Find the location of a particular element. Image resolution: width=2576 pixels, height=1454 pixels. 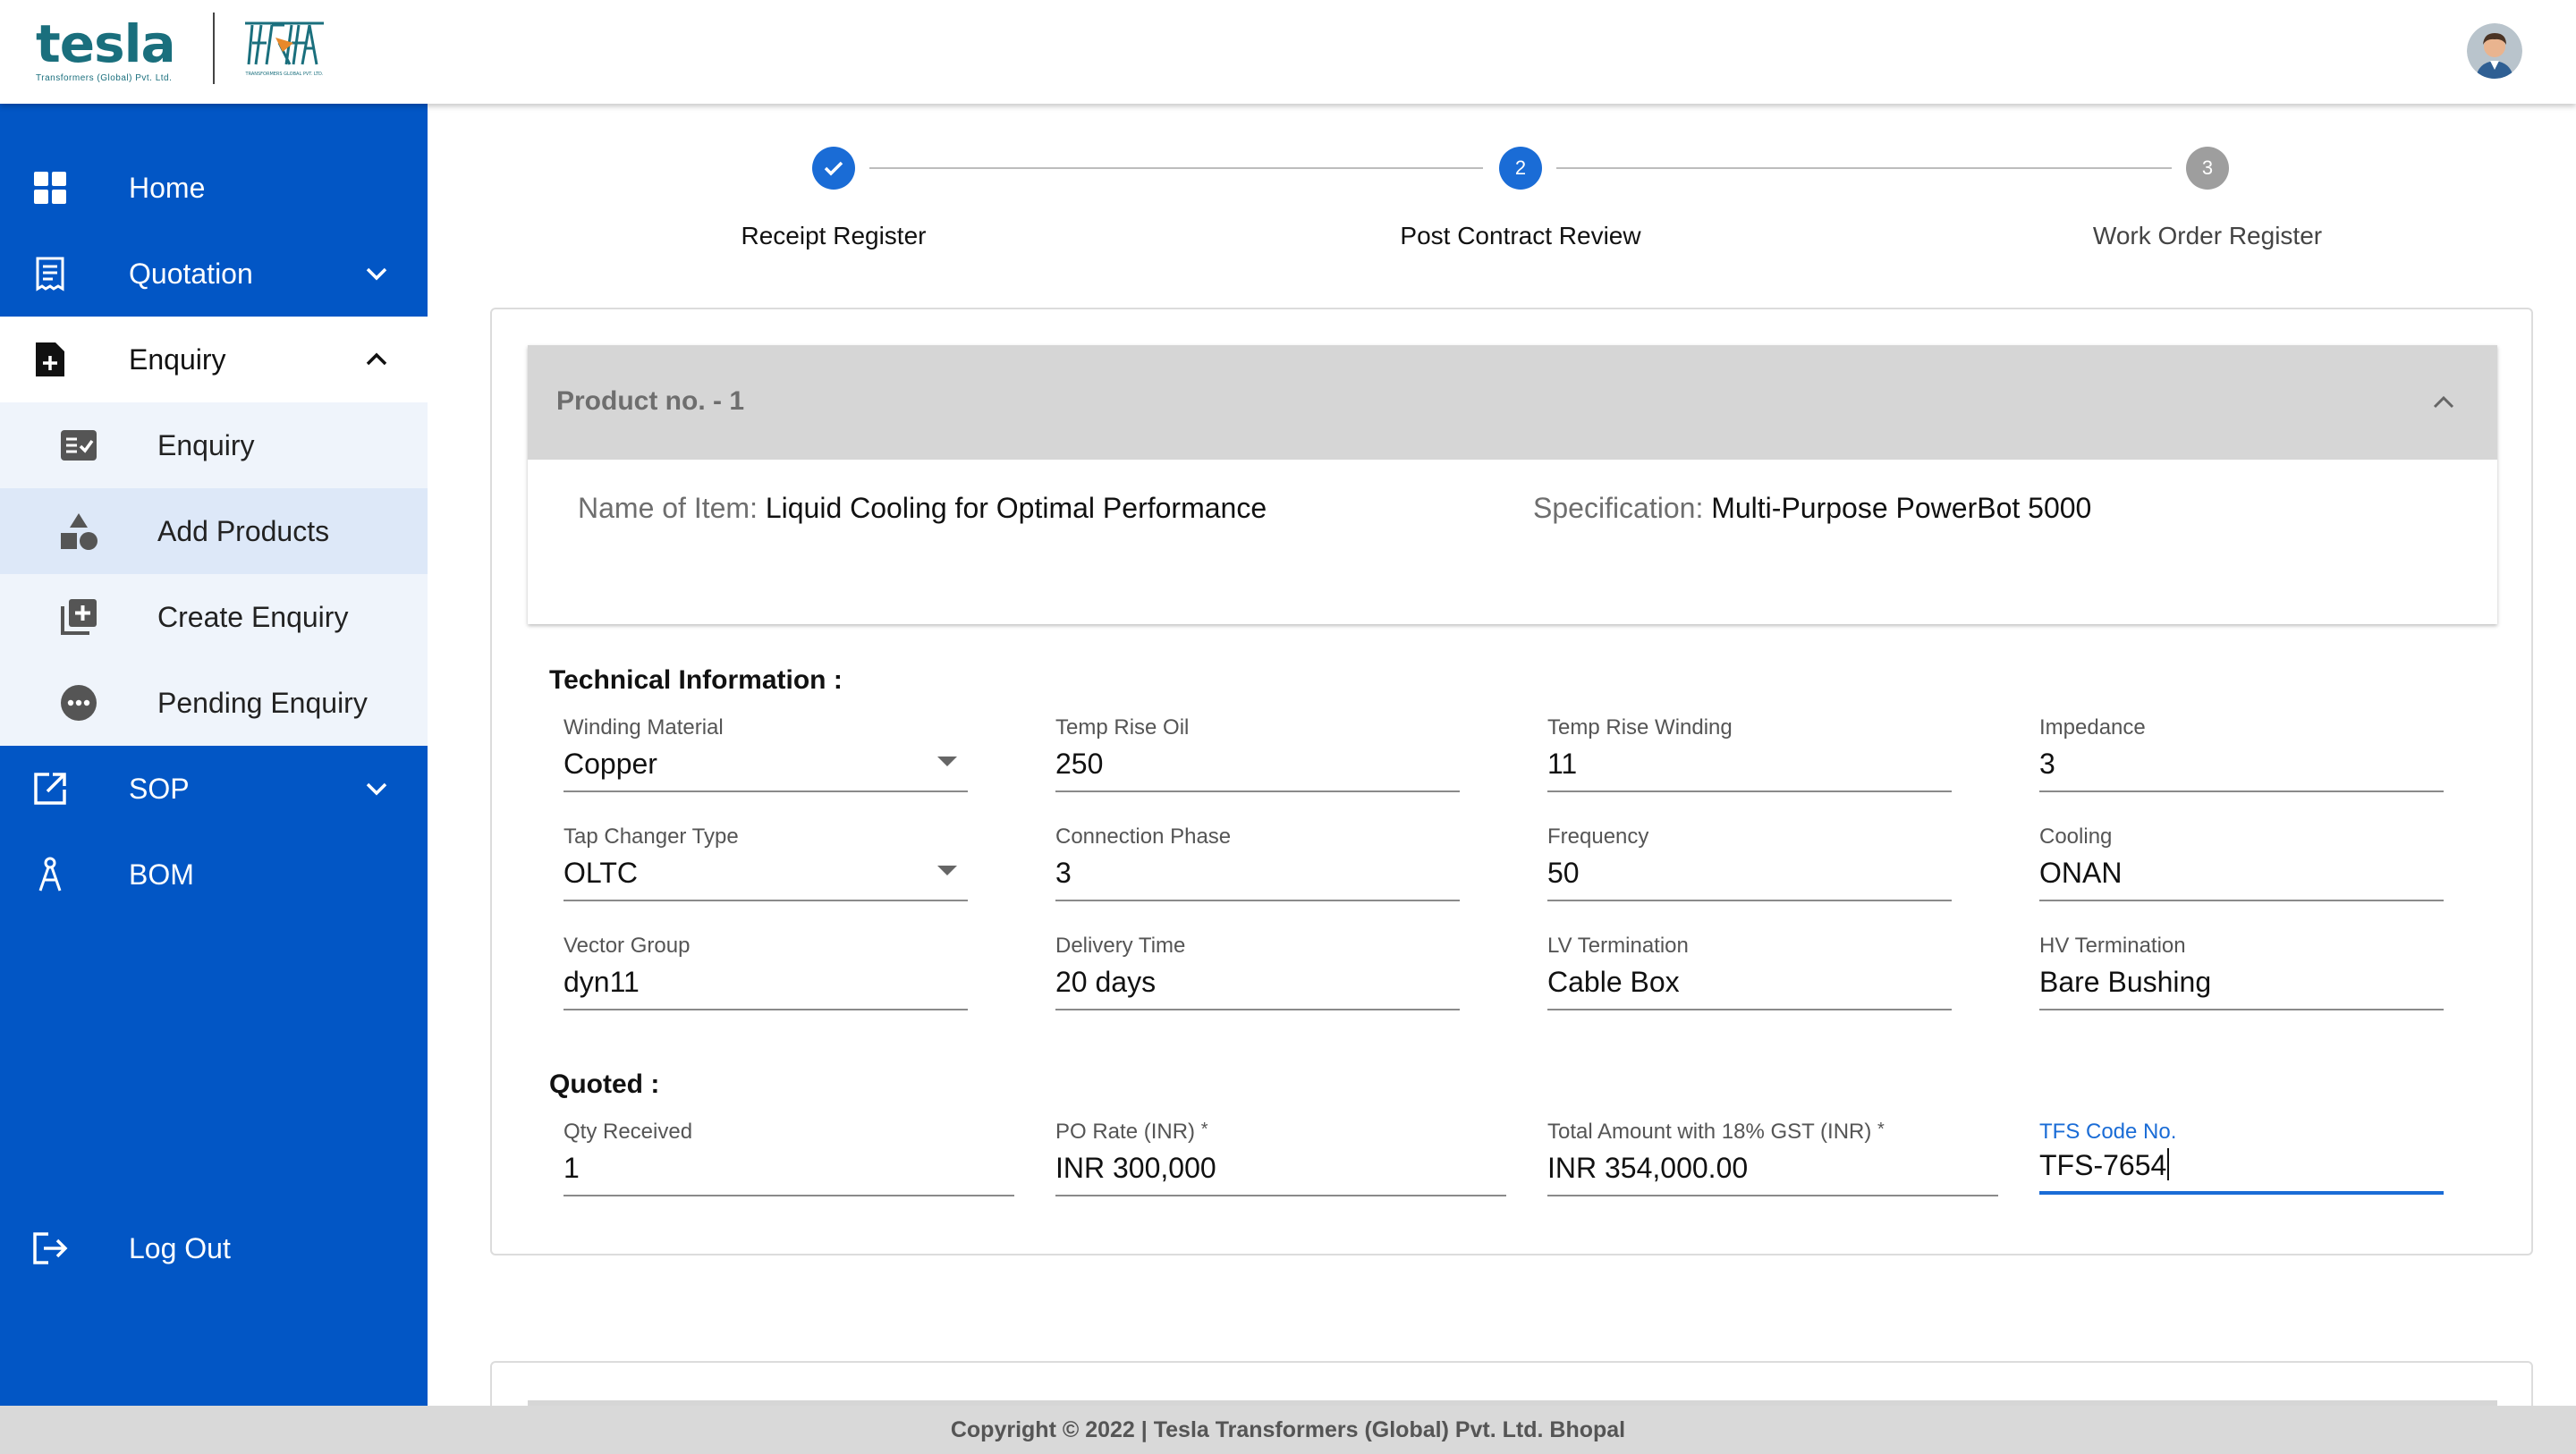

logo-subtitle: Transformers (Global) Pvt. Ltd. is located at coordinates (104, 78).